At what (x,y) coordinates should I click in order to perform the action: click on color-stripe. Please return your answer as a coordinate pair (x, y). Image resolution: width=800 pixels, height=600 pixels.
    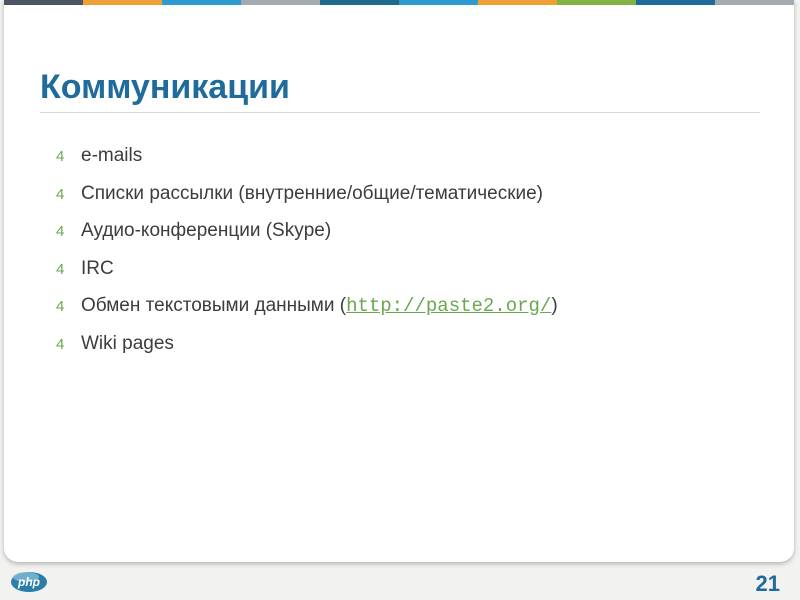
    Looking at the image, I should click on (399, 2).